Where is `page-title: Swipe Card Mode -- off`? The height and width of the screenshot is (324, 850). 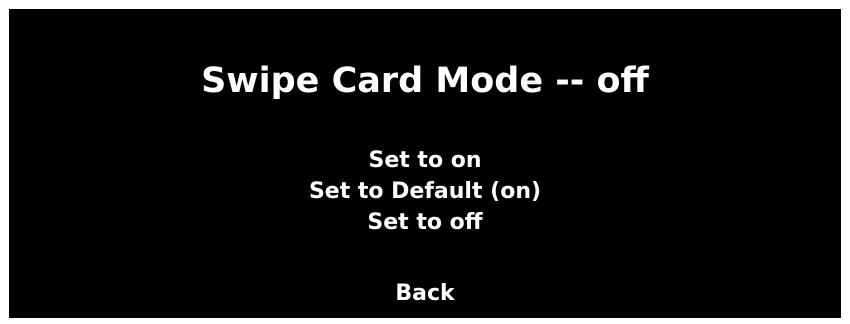 page-title: Swipe Card Mode -- off is located at coordinates (425, 81).